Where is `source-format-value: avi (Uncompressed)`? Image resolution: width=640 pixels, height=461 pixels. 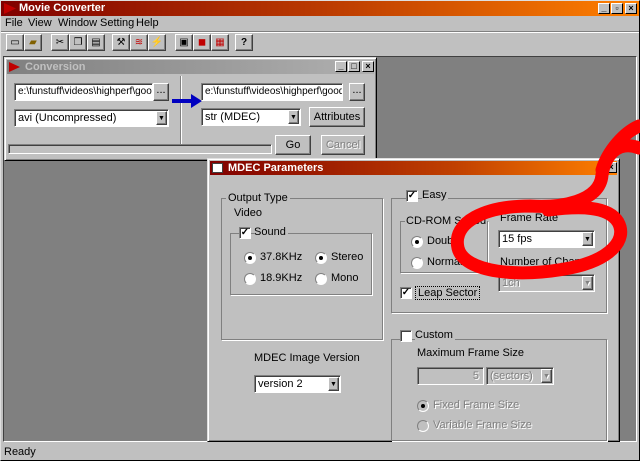 source-format-value: avi (Uncompressed) is located at coordinates (67, 118).